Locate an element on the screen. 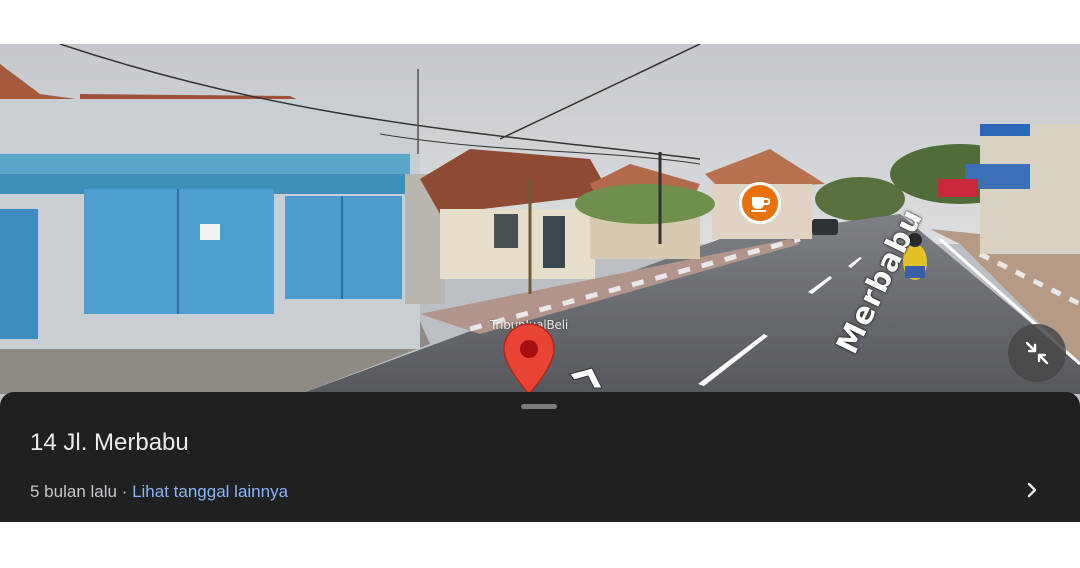 The image size is (1080, 568). chevron-right-icon is located at coordinates (1032, 490).